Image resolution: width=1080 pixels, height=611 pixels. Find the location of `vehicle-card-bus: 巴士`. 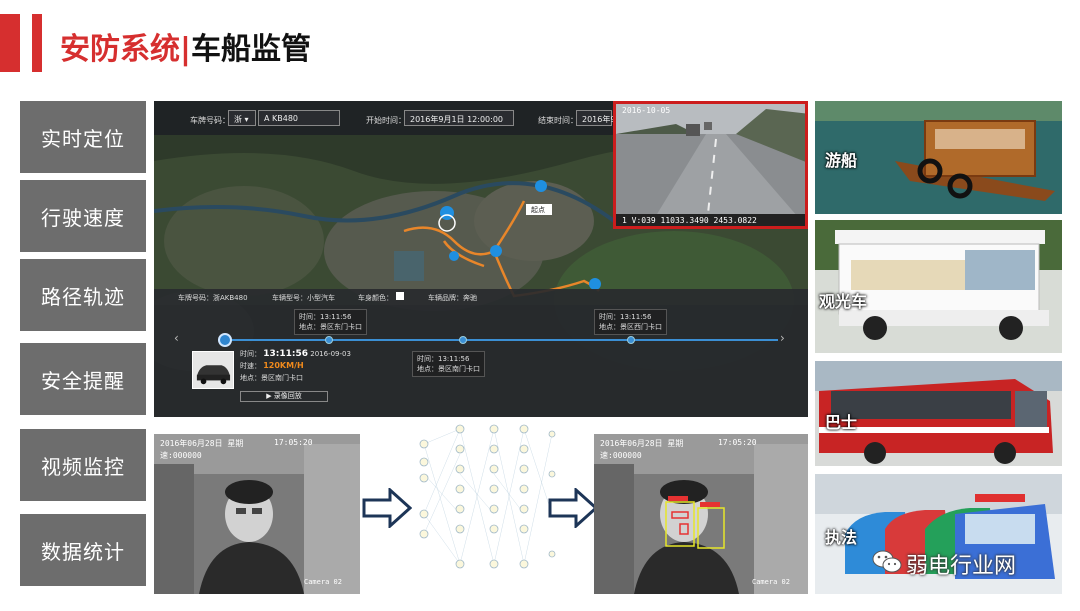

vehicle-card-bus: 巴士 is located at coordinates (938, 413).